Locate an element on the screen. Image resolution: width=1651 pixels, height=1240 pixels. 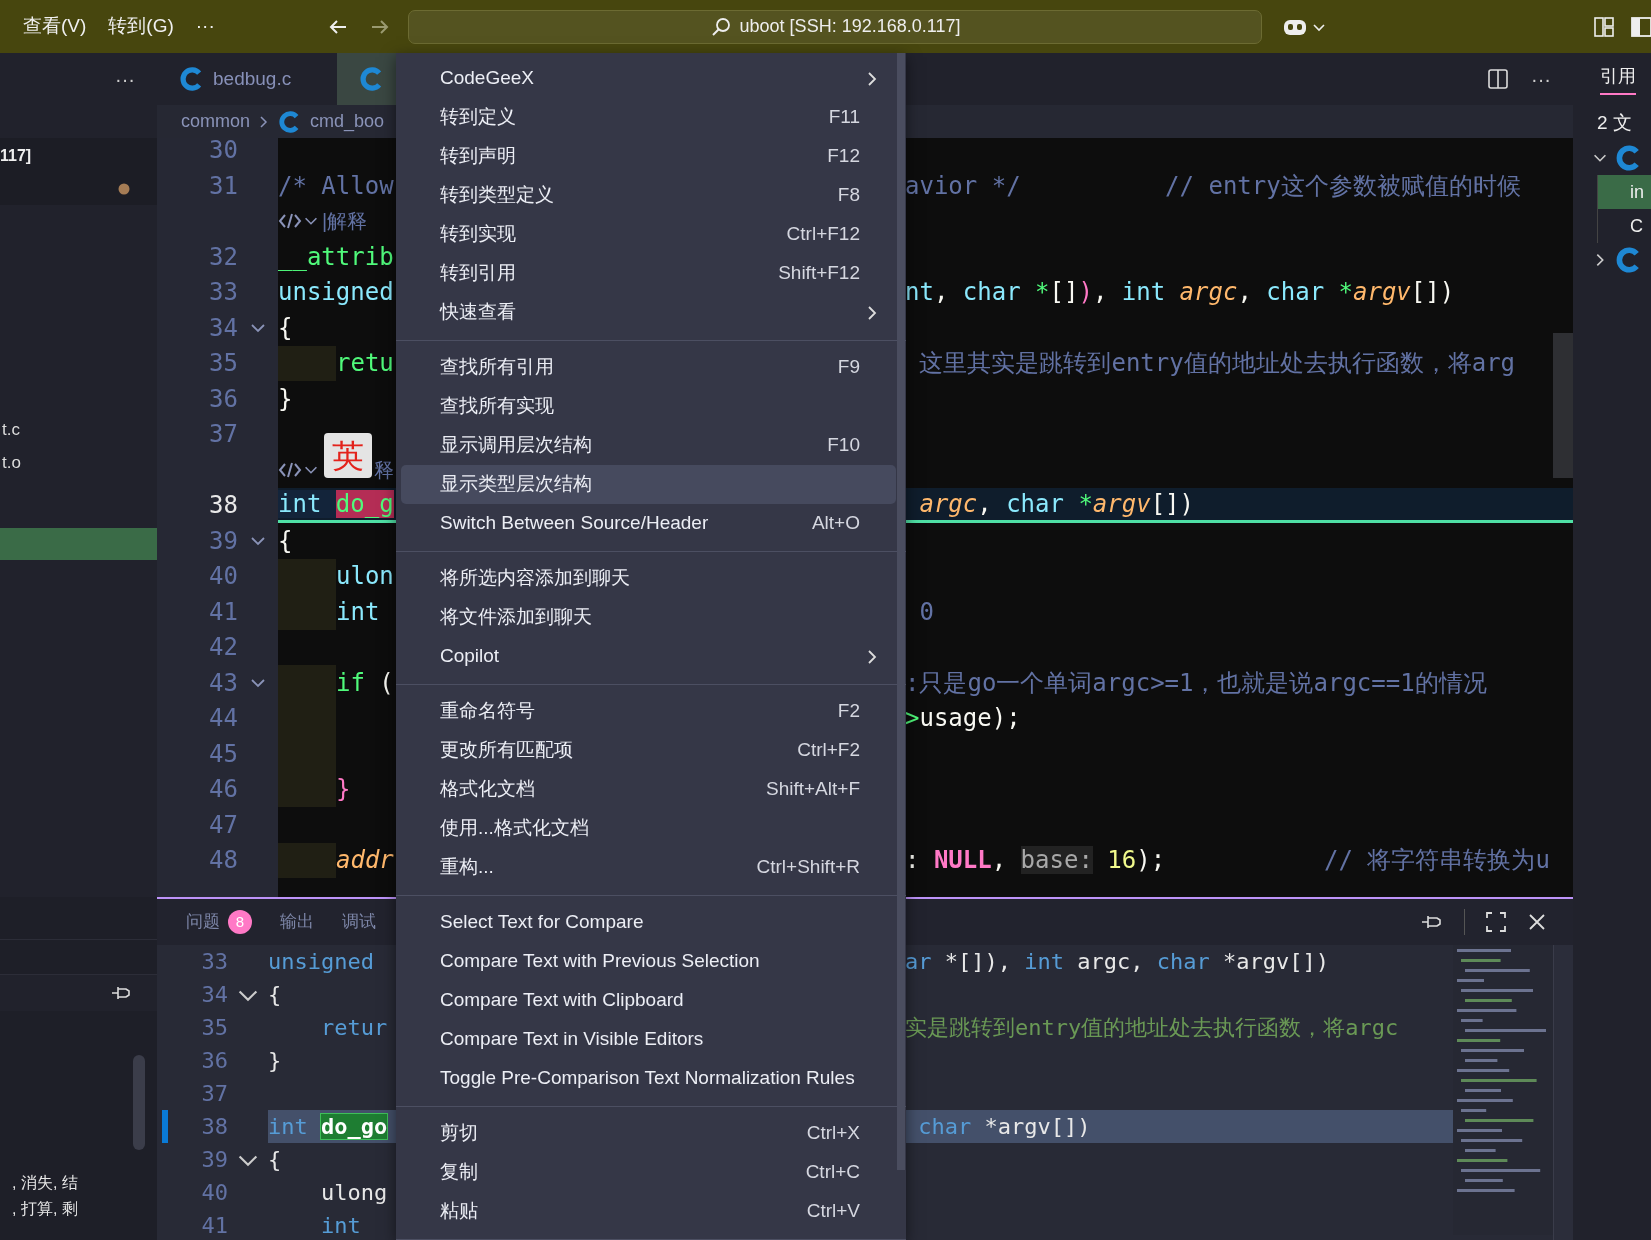
menu-item: 重命名符号 F2 is located at coordinates (648, 711).